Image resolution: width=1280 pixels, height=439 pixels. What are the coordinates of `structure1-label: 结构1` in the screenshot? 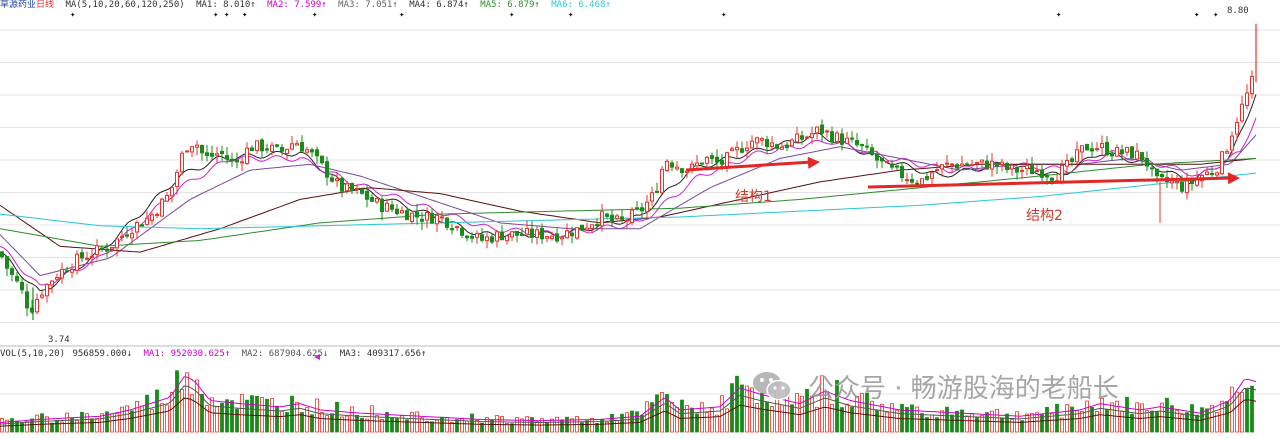 It's located at (753, 197).